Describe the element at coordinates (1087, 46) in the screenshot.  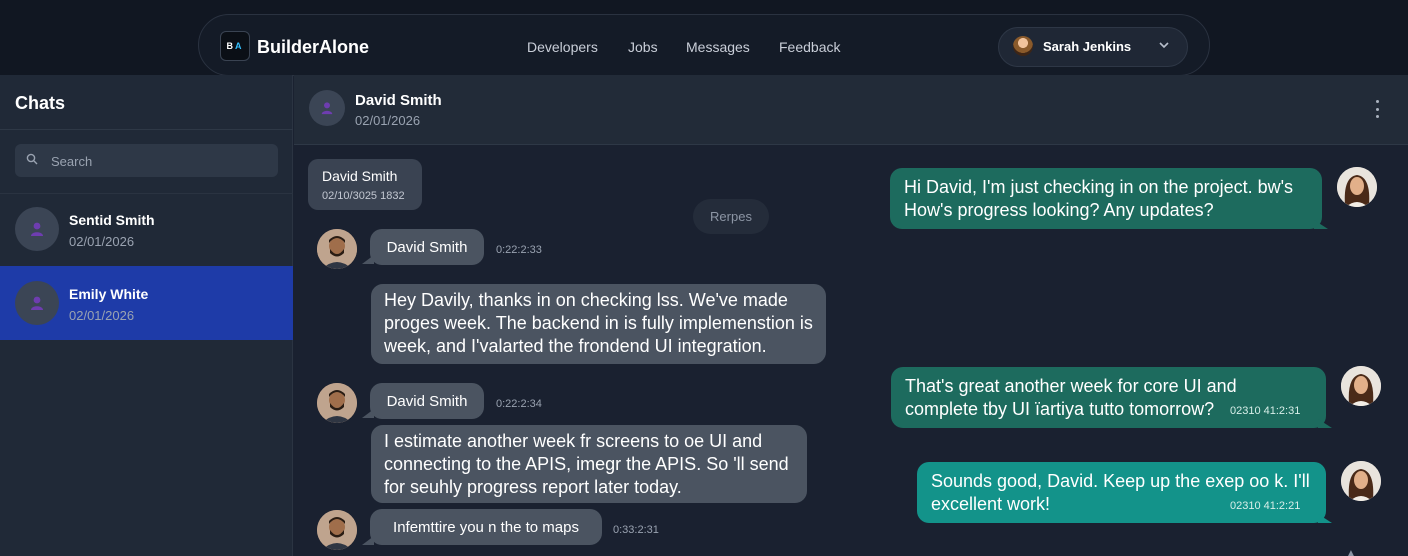
I see `user-name: Sarah Jenkins` at that location.